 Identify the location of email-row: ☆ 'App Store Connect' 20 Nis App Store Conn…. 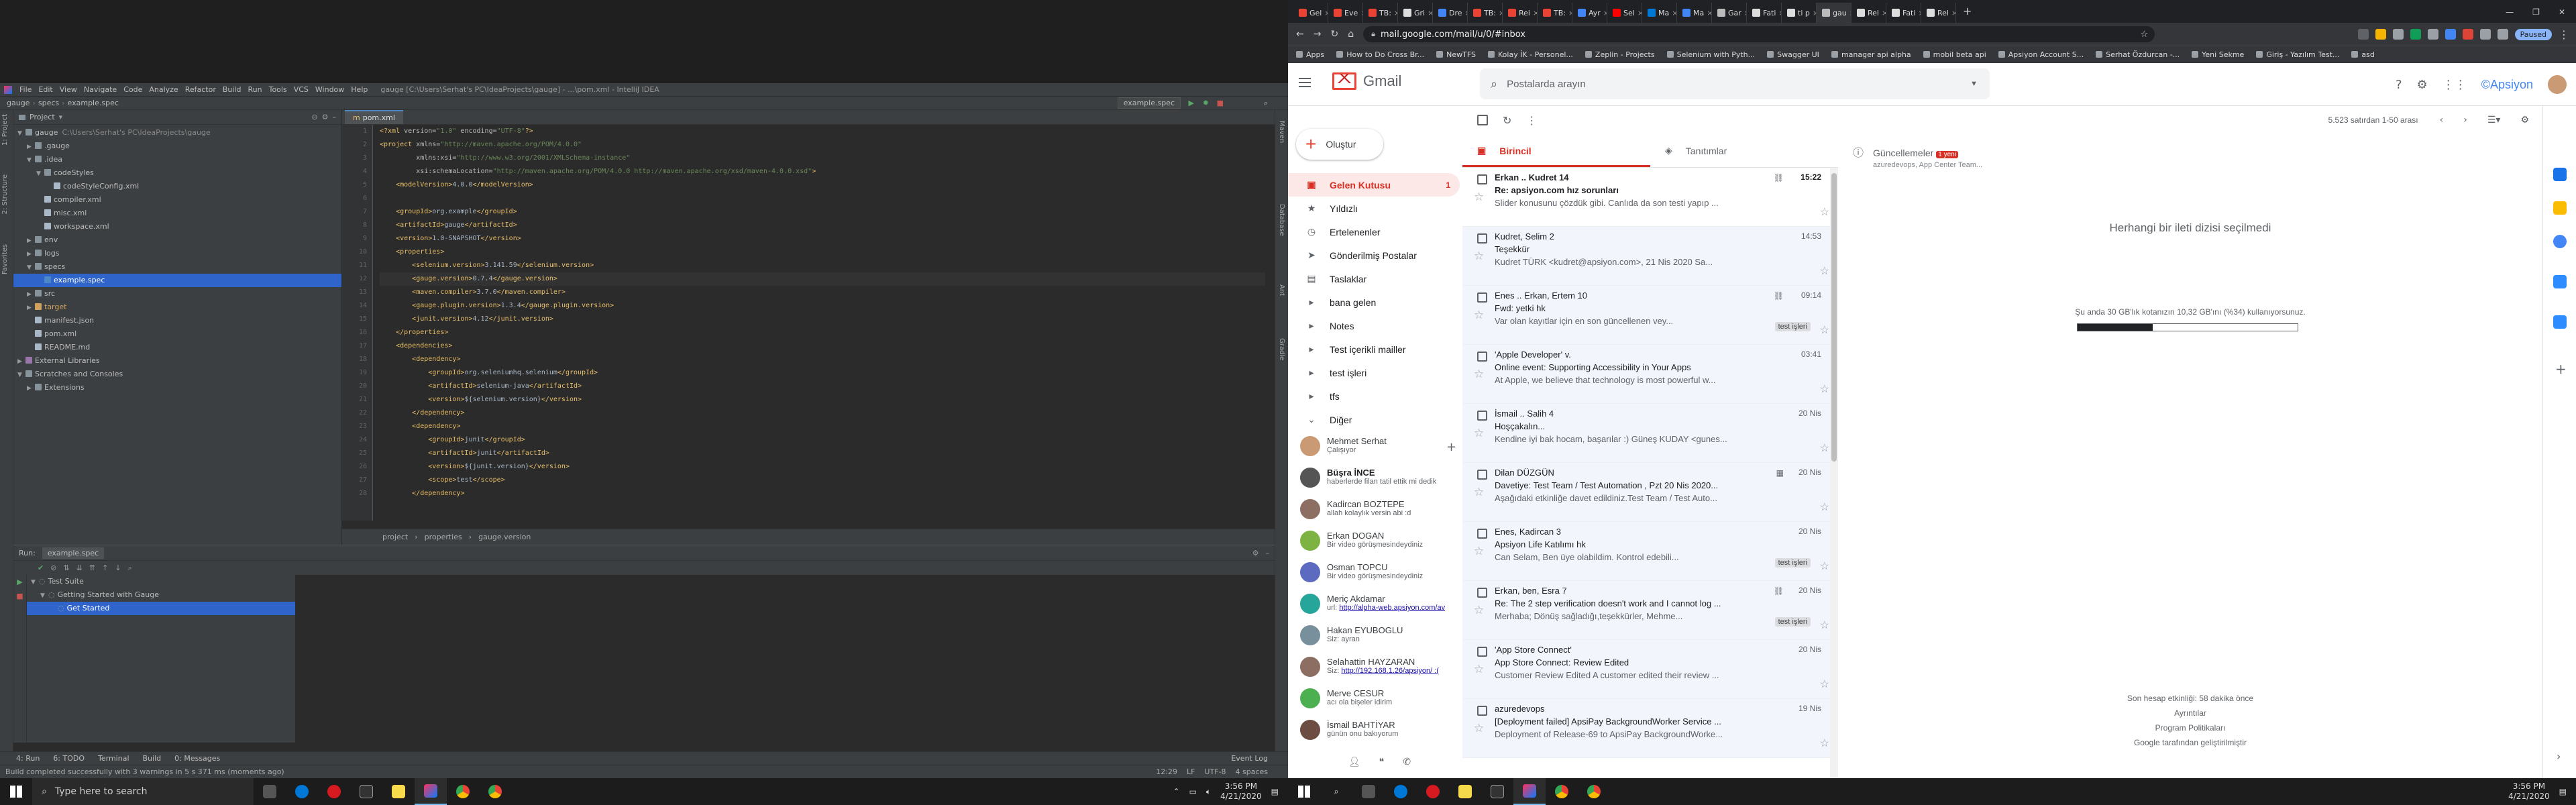
(1649, 669).